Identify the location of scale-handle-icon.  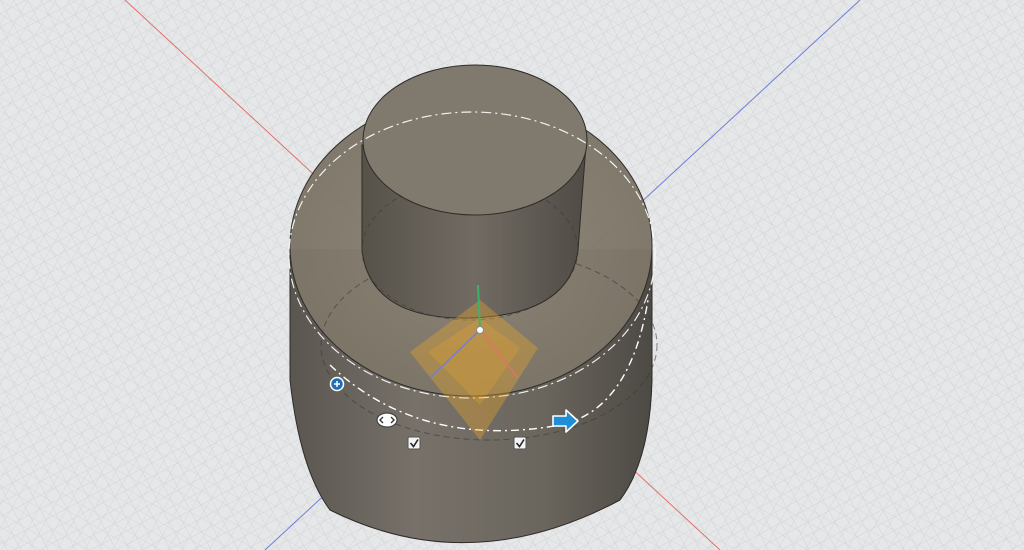
(337, 384).